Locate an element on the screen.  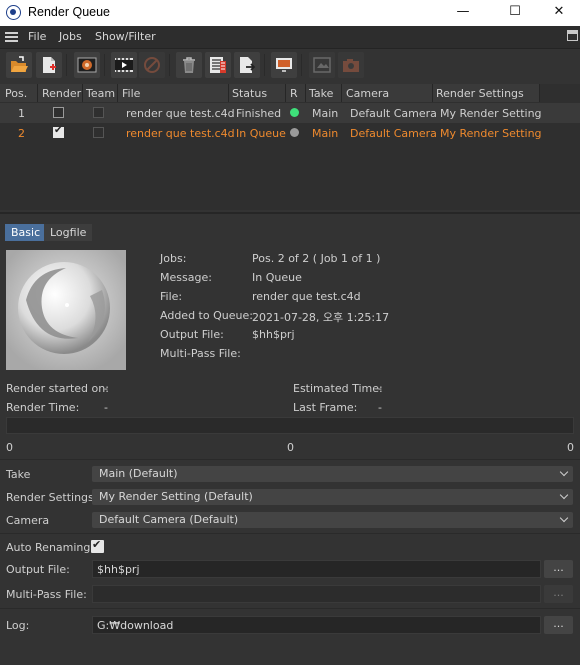
output-file-value: $hh$prj is located at coordinates (273, 334).